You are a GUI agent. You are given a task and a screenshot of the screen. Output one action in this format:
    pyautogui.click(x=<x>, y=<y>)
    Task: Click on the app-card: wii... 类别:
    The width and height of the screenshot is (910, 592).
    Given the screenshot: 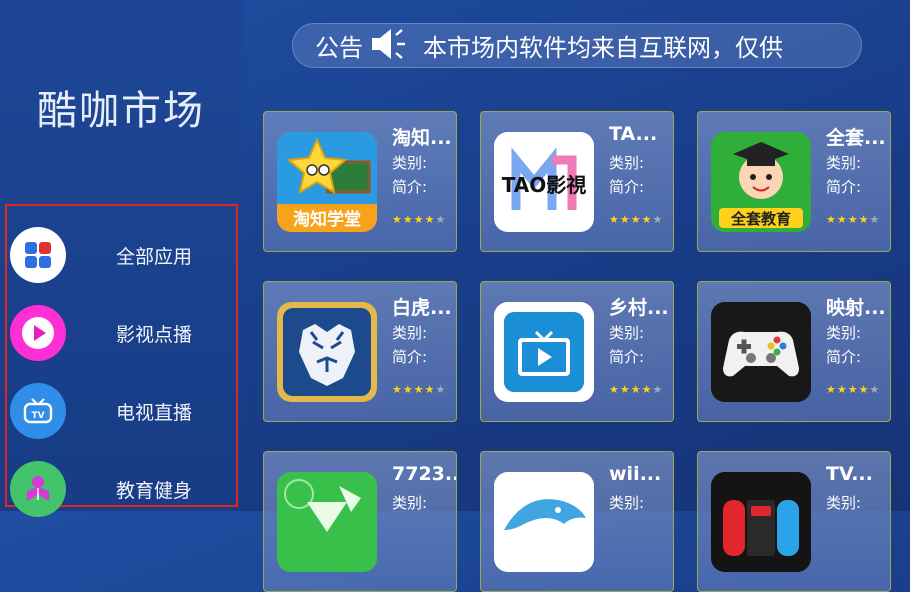 What is the action you would take?
    pyautogui.click(x=577, y=521)
    